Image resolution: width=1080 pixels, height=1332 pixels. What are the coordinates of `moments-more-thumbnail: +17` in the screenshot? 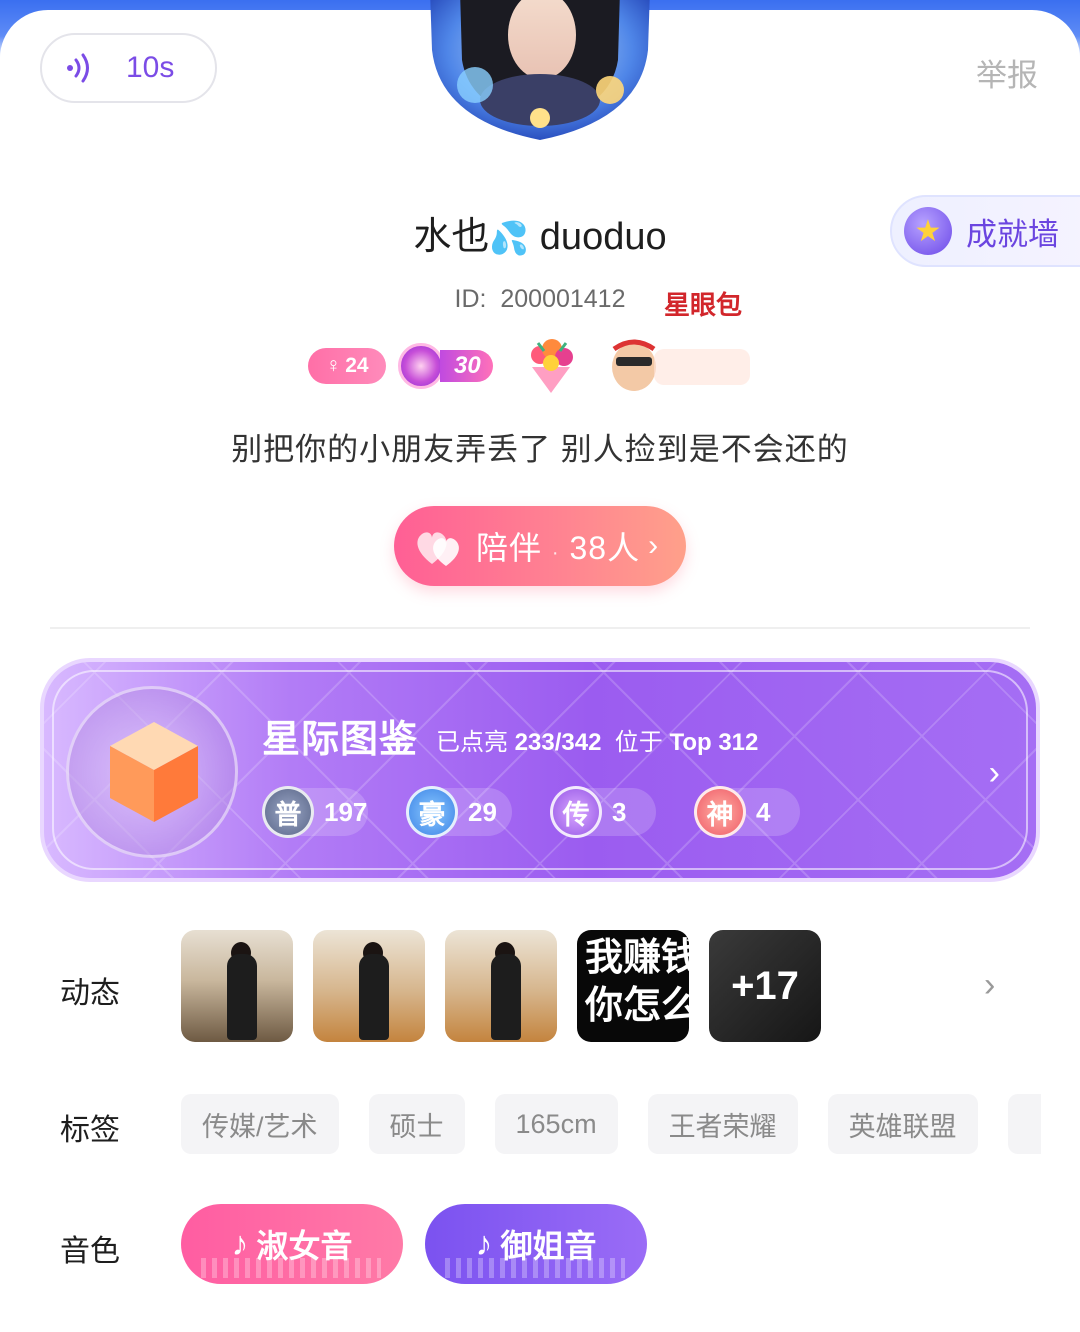 It's located at (765, 986).